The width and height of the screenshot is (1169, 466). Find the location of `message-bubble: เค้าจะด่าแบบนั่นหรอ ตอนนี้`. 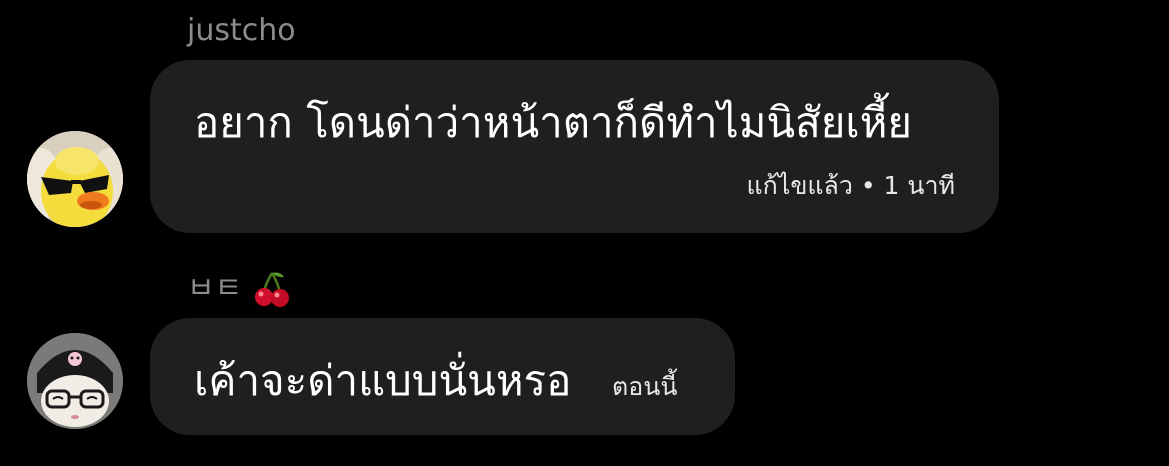

message-bubble: เค้าจะด่าแบบนั่นหรอ ตอนนี้ is located at coordinates (442, 376).